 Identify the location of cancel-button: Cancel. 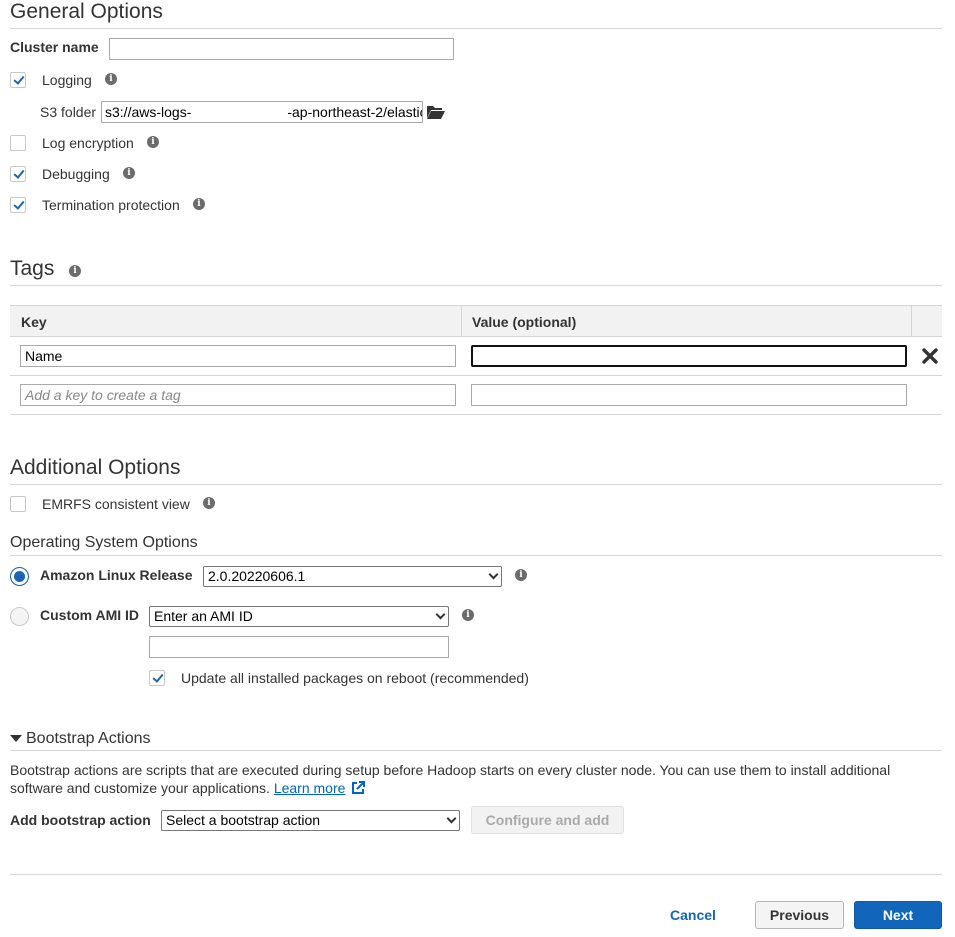
(693, 915).